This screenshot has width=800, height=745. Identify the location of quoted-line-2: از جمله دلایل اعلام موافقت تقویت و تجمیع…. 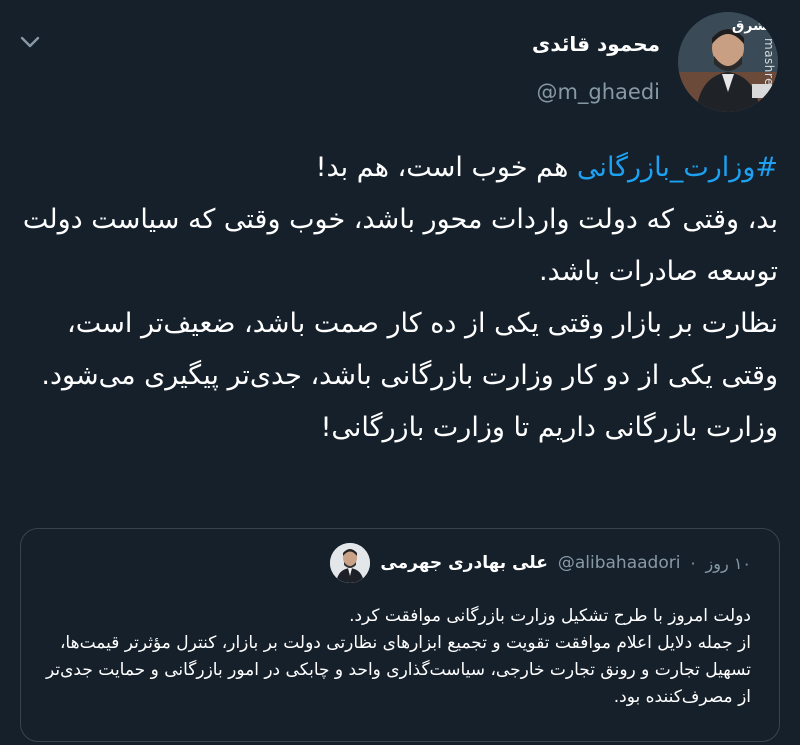
(398, 670).